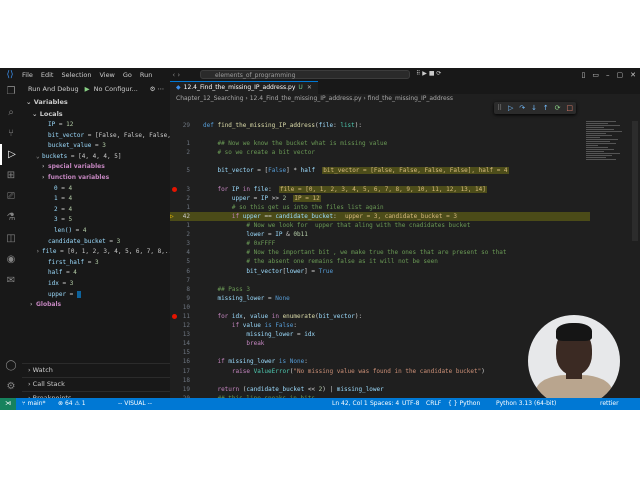 This screenshot has height=480, width=640. What do you see at coordinates (350, 404) in the screenshot?
I see `cursor-position: Ln 42, Col 1` at bounding box center [350, 404].